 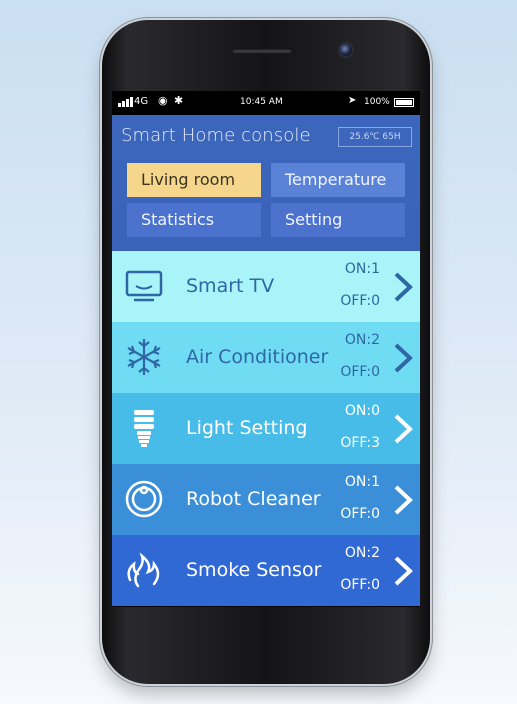 I want to click on device-on-count: ON:0, so click(x=362, y=411).